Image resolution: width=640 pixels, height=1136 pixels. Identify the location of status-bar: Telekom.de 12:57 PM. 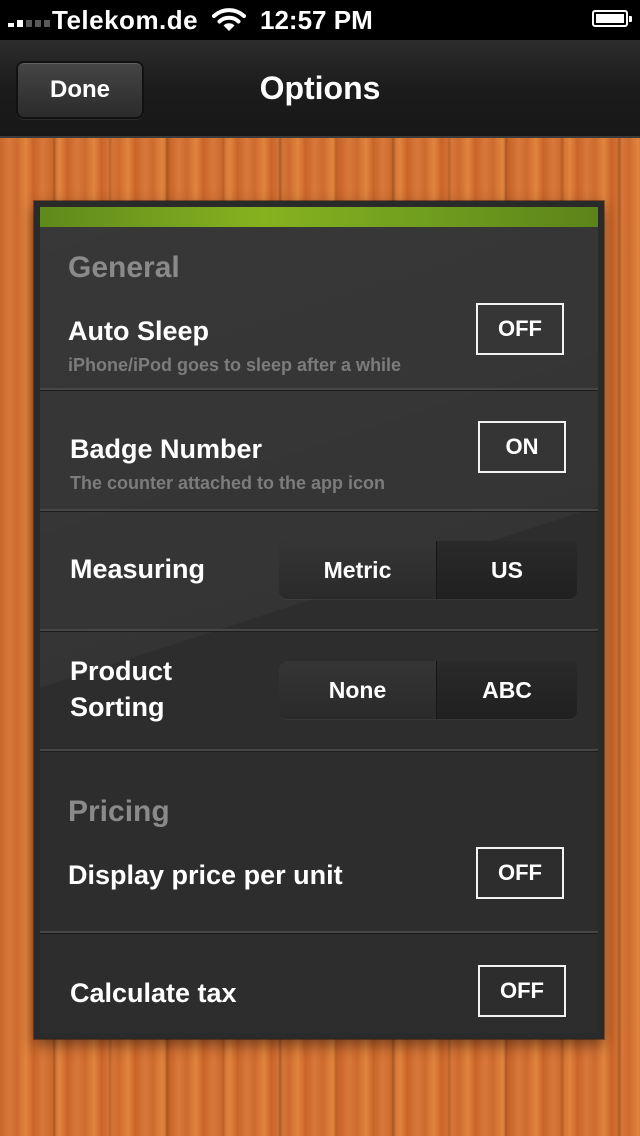
(320, 20).